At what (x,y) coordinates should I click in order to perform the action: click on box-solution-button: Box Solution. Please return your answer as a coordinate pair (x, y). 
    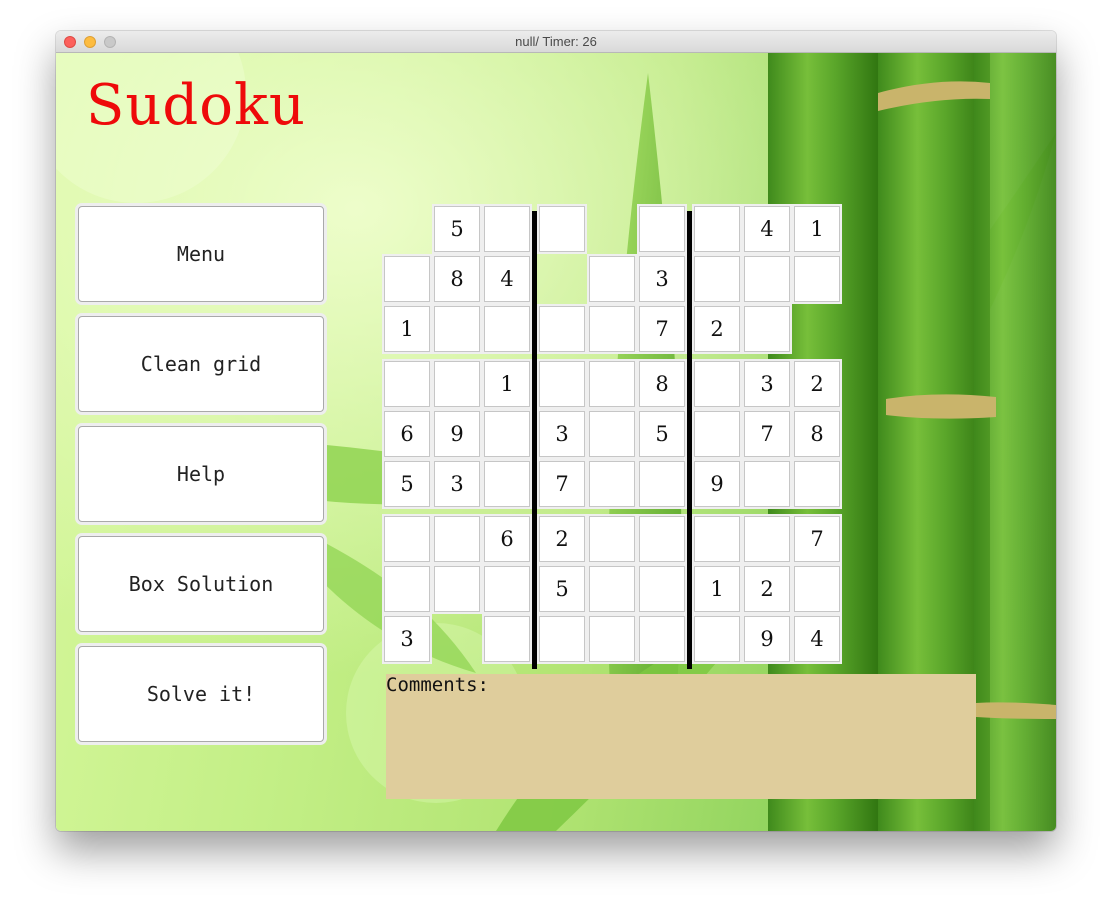
    Looking at the image, I should click on (201, 584).